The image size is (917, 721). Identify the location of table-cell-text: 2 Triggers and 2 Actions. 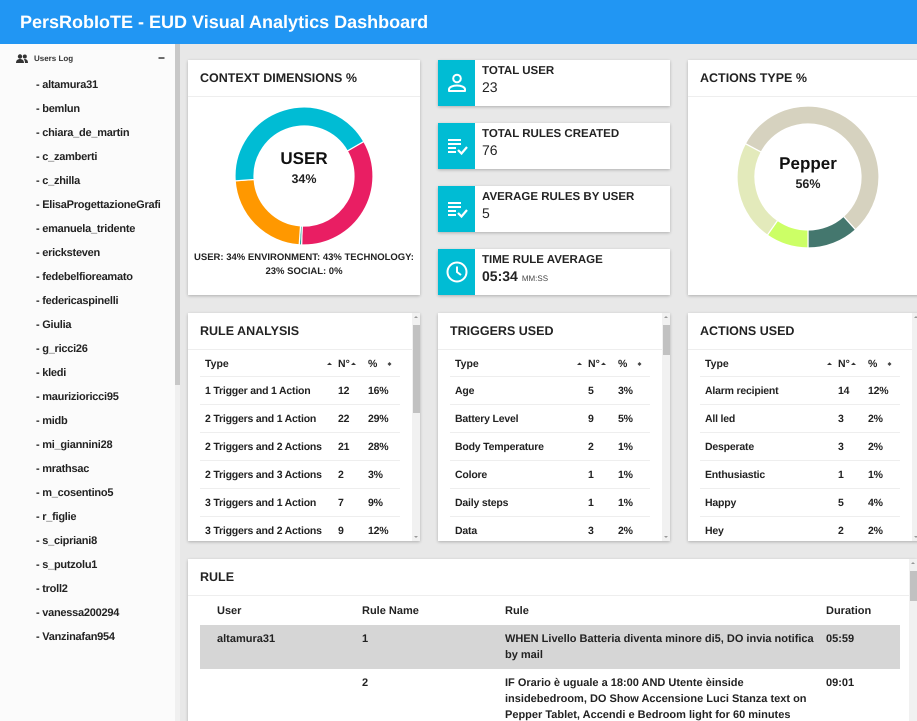
(263, 447).